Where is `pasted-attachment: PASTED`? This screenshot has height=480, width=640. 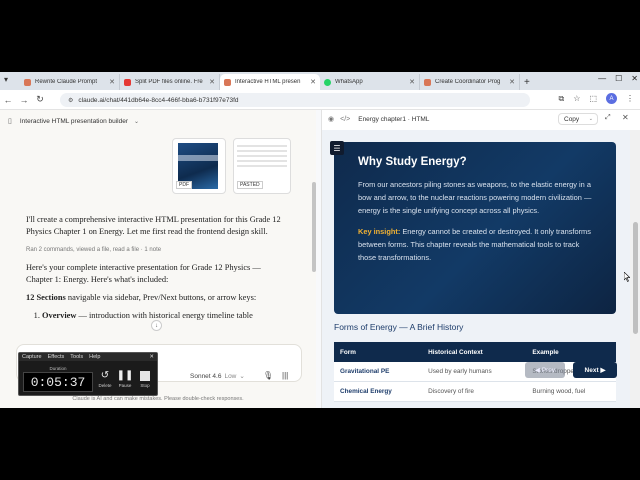 pasted-attachment: PASTED is located at coordinates (262, 166).